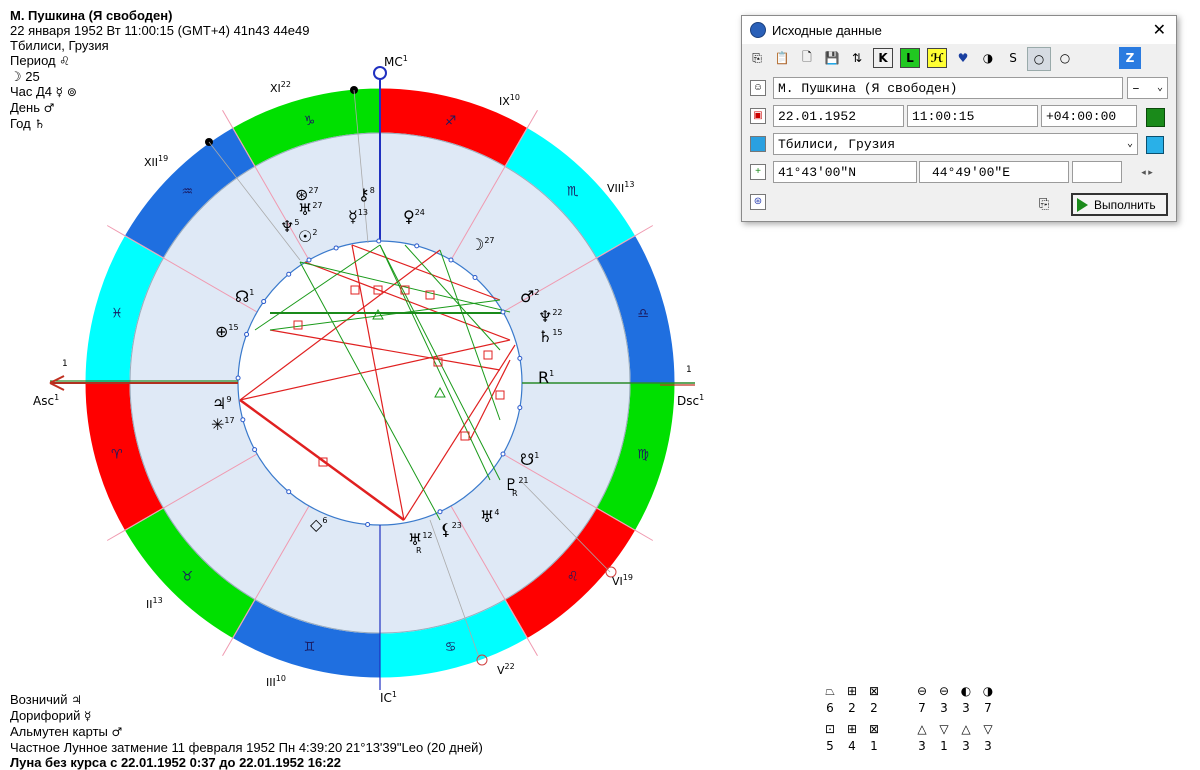 This screenshot has width=1200, height=770. I want to click on dialog-title: Исходные данные, so click(827, 30).